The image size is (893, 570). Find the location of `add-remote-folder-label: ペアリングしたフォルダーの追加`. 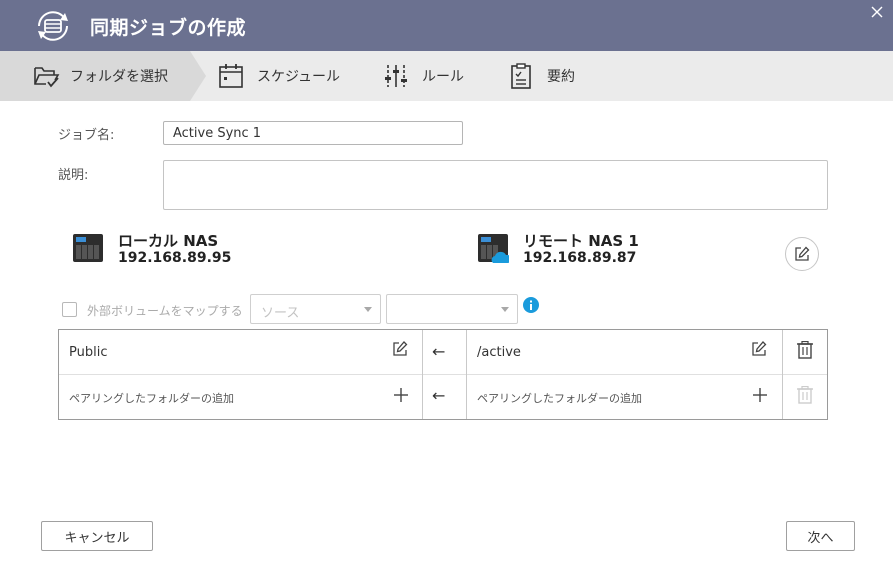

add-remote-folder-label: ペアリングしたフォルダーの追加 is located at coordinates (559, 398).